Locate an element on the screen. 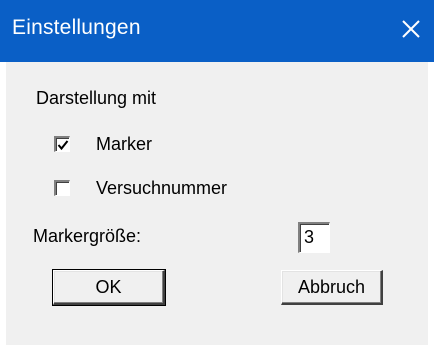 This screenshot has width=434, height=345. marker-checkbox-label: Marker is located at coordinates (124, 144).